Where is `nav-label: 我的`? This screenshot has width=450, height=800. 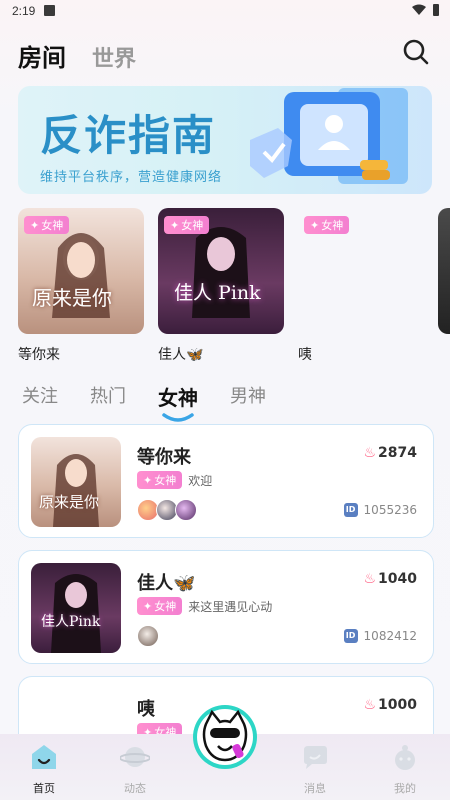
nav-label: 我的 is located at coordinates (405, 788).